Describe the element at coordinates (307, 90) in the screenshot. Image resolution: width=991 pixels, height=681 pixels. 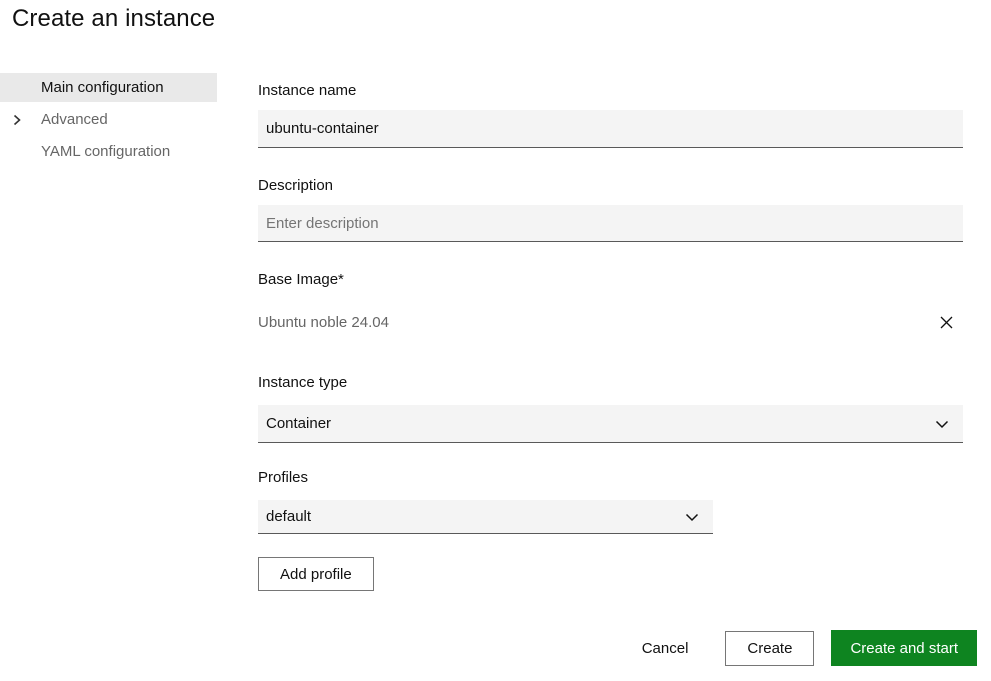
I see `instance-name-label: Instance name` at that location.